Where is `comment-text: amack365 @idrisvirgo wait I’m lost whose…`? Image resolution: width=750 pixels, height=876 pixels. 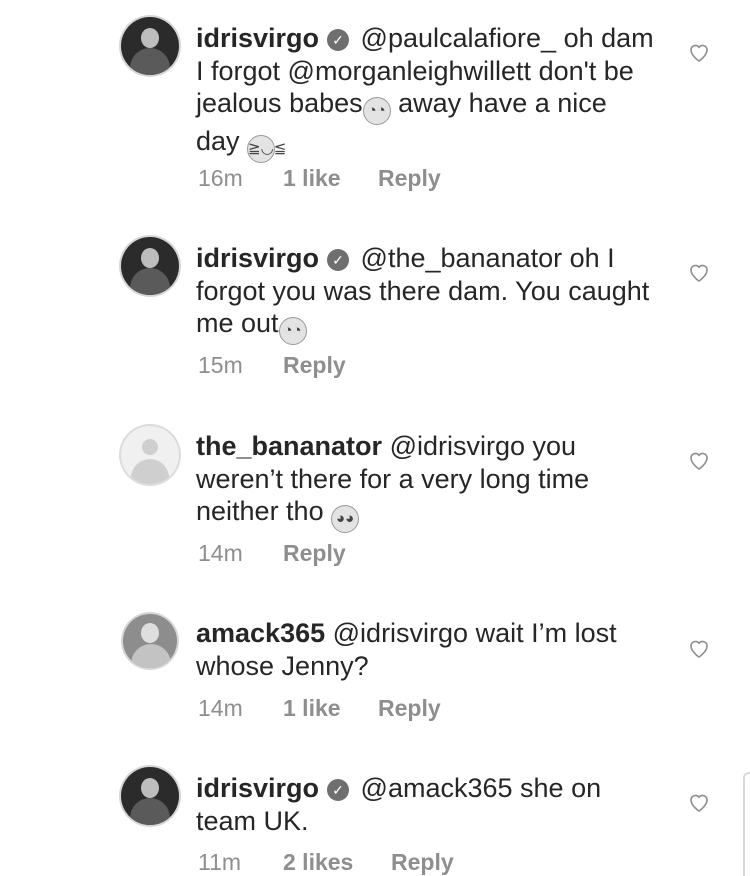 comment-text: amack365 @idrisvirgo wait I’m lost whose… is located at coordinates (426, 649).